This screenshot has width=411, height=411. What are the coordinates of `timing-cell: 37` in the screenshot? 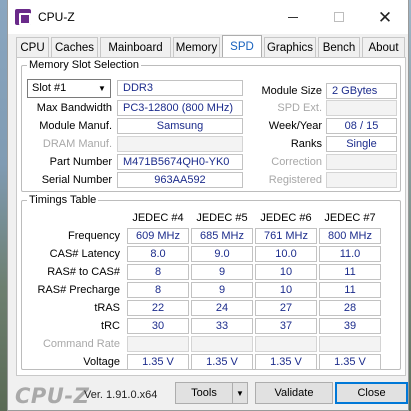 It's located at (286, 326).